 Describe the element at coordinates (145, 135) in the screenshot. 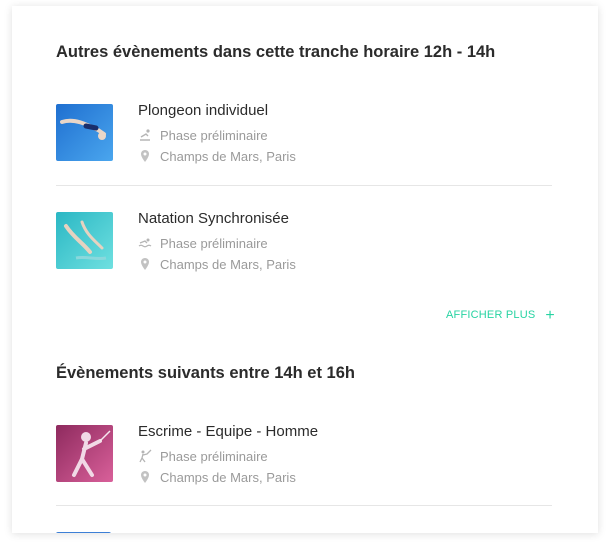

I see `diving-icon` at that location.